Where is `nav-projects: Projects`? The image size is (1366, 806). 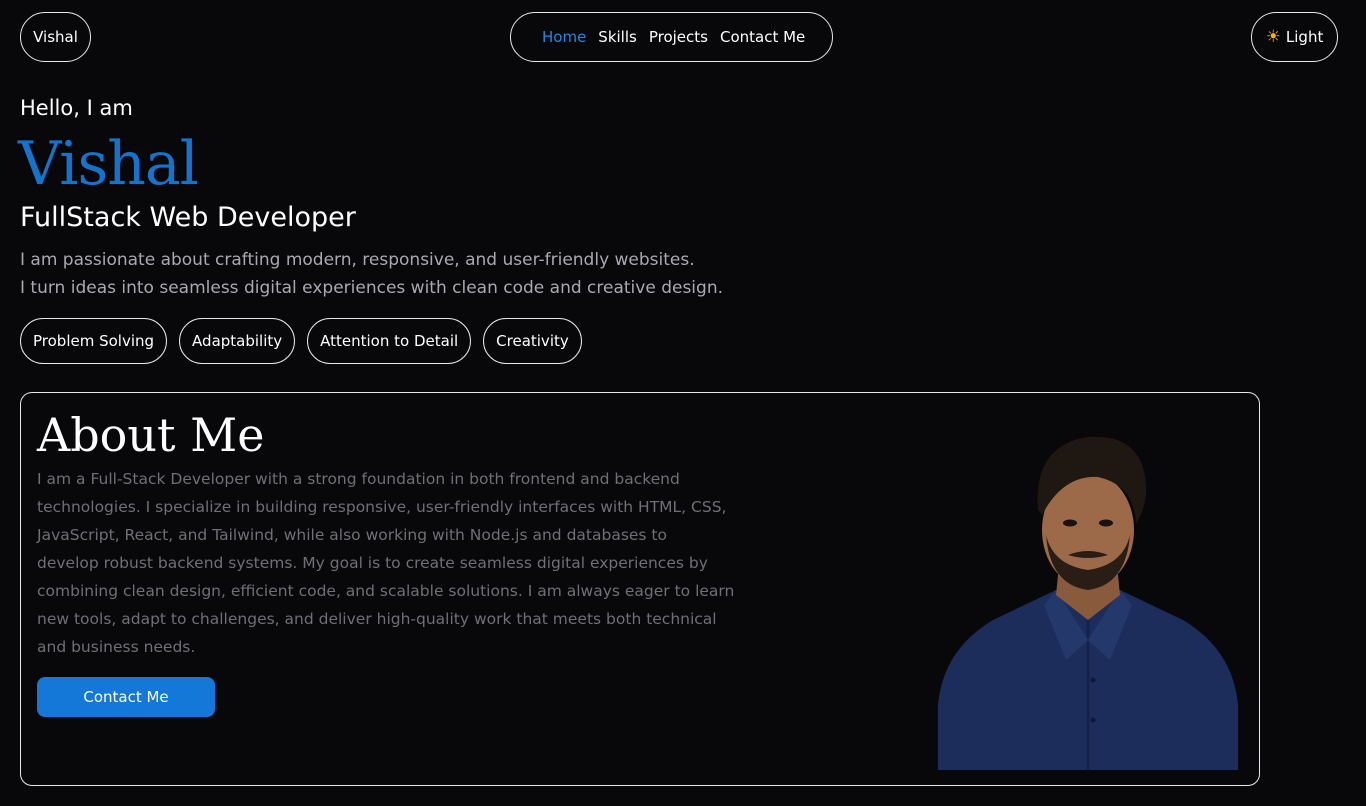 nav-projects: Projects is located at coordinates (678, 37).